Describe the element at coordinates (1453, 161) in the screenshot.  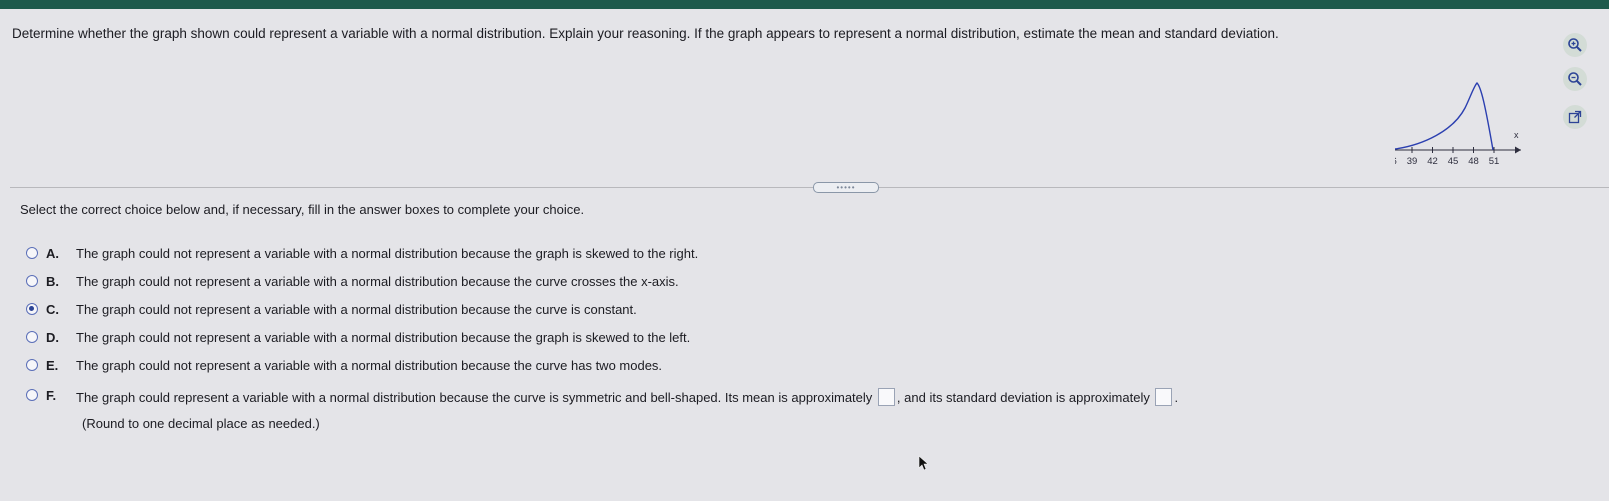
I see `x-axis-tick-label: 45` at that location.